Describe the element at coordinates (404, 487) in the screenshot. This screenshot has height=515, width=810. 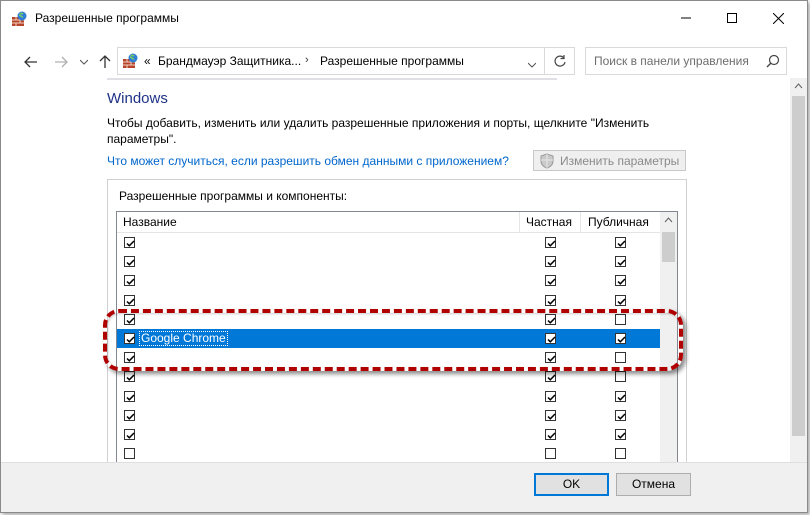
I see `dialog-footer: OK Отмена` at that location.